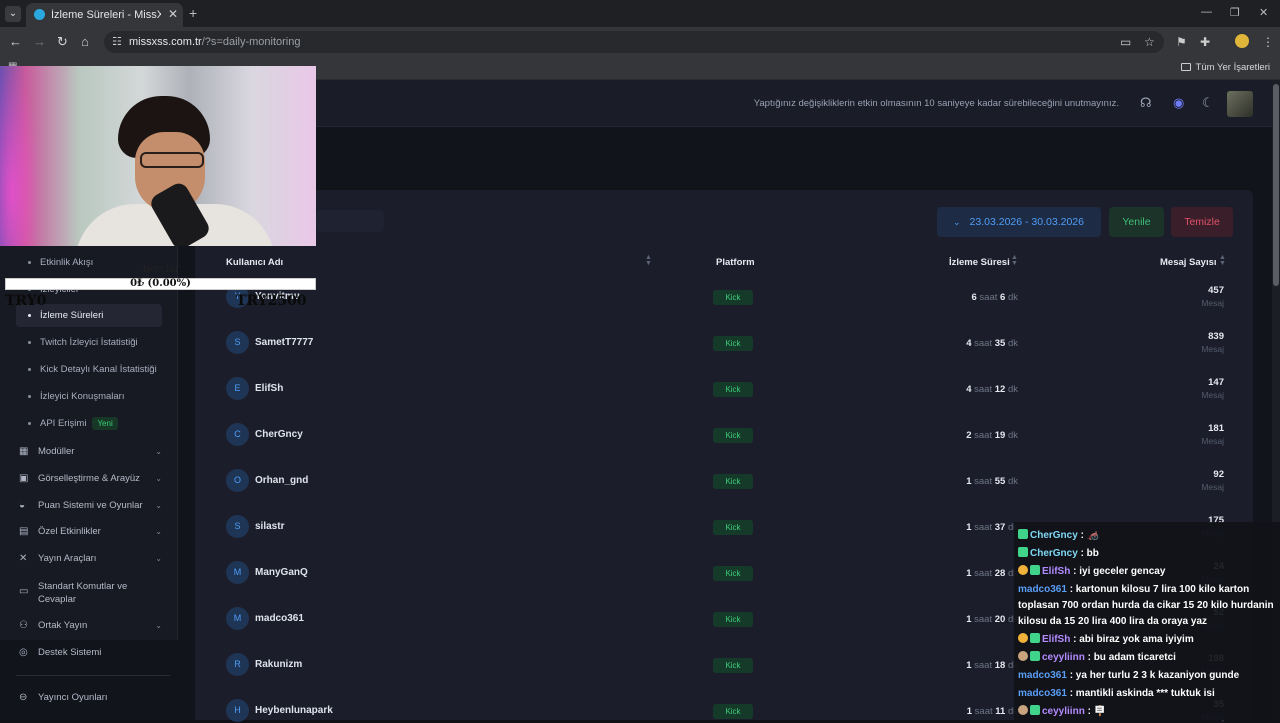  What do you see at coordinates (89, 342) in the screenshot?
I see `sidebar-item-twitch-istatistik: Twitch İzleyici İstatistiği` at bounding box center [89, 342].